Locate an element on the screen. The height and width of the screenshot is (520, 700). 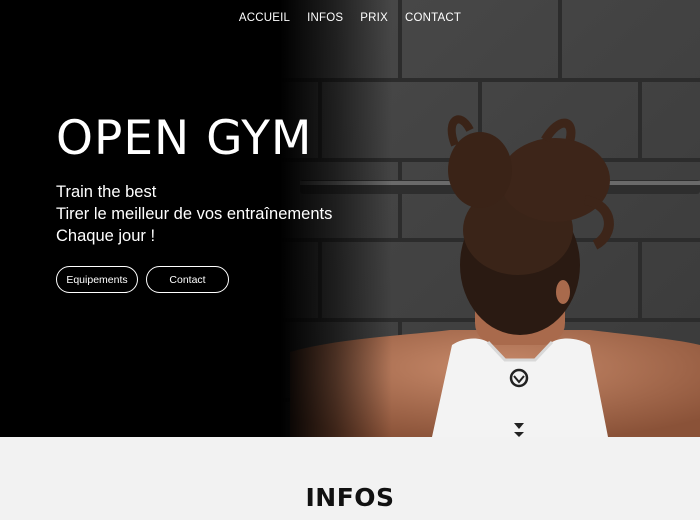
equipements-button: Equipements is located at coordinates (97, 279).